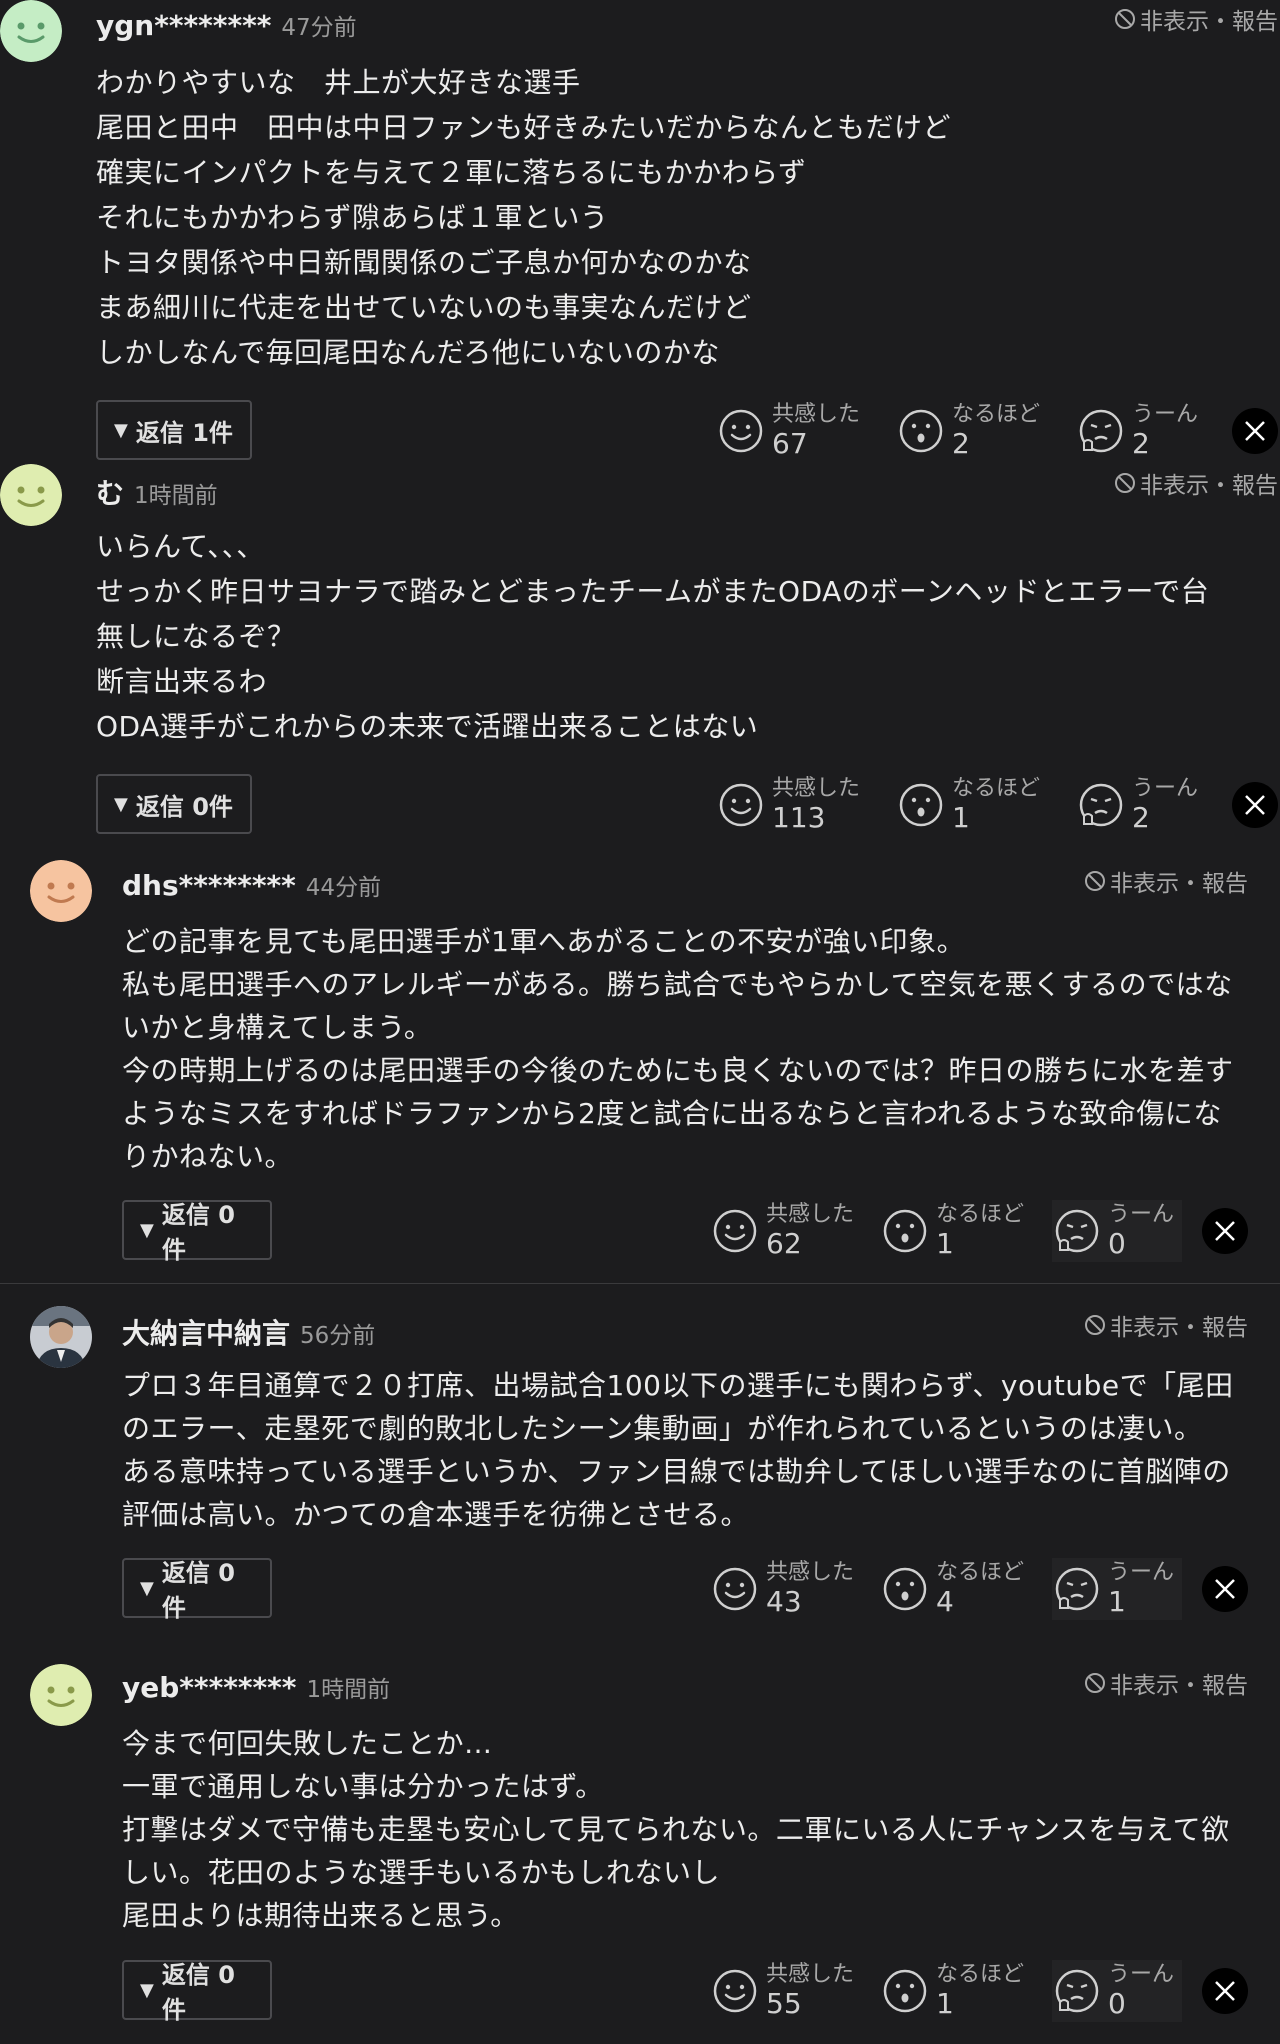  What do you see at coordinates (789, 431) in the screenshot?
I see `empathy-reaction-button: 共感した 67` at bounding box center [789, 431].